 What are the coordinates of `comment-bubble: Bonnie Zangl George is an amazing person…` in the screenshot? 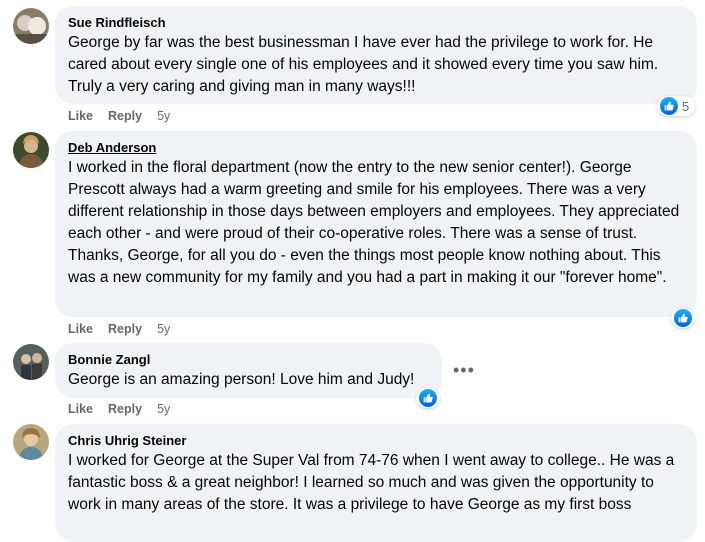 It's located at (248, 370).